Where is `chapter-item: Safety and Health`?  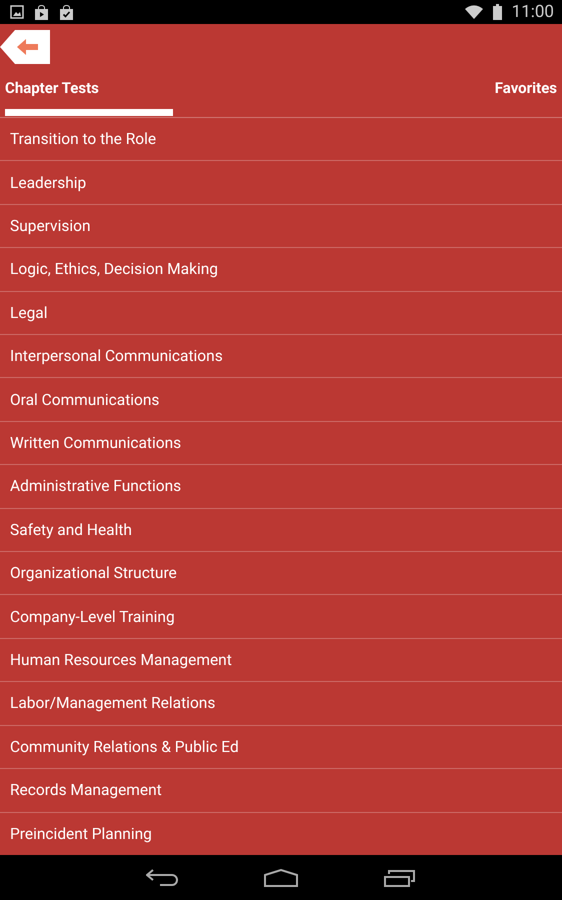
chapter-item: Safety and Health is located at coordinates (71, 529).